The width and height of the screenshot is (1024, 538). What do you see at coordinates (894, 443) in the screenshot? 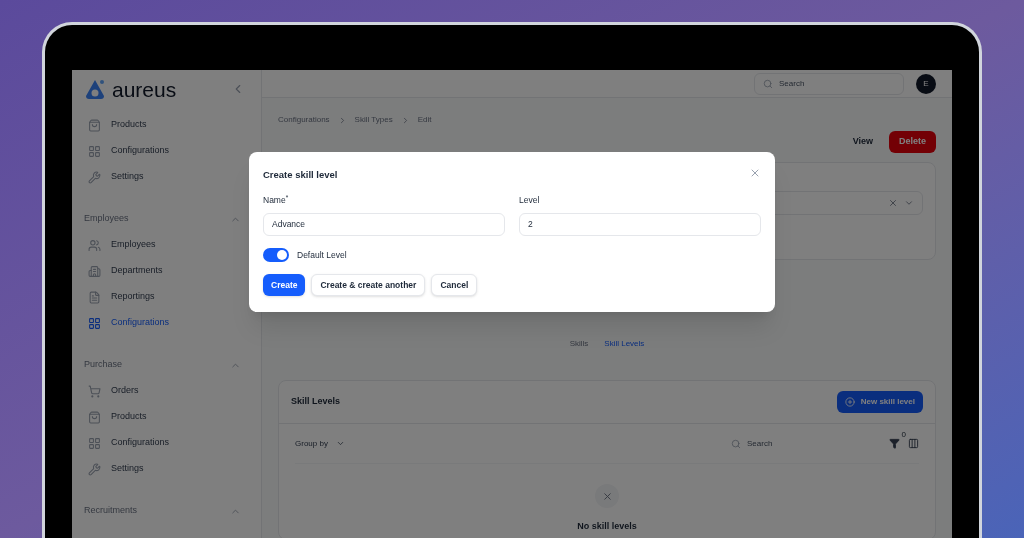
I see `filter-icon` at bounding box center [894, 443].